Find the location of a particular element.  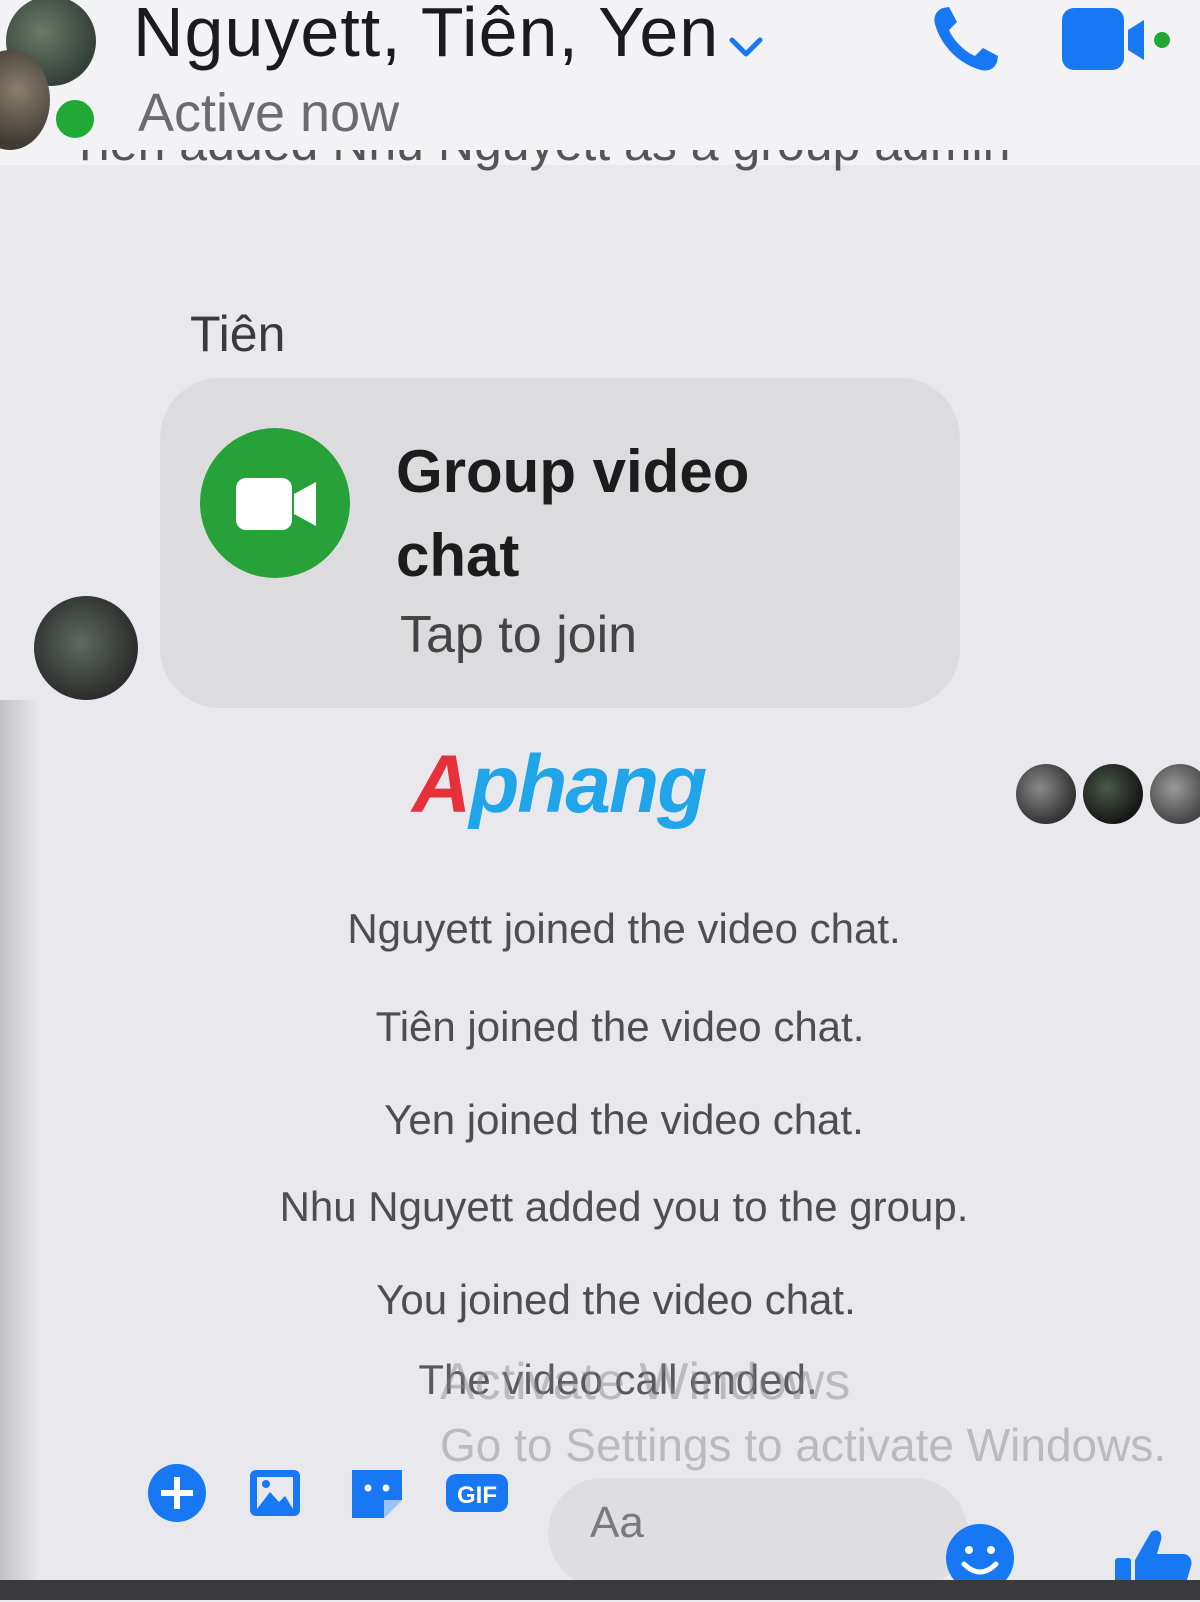

online-indicator is located at coordinates (75, 119).